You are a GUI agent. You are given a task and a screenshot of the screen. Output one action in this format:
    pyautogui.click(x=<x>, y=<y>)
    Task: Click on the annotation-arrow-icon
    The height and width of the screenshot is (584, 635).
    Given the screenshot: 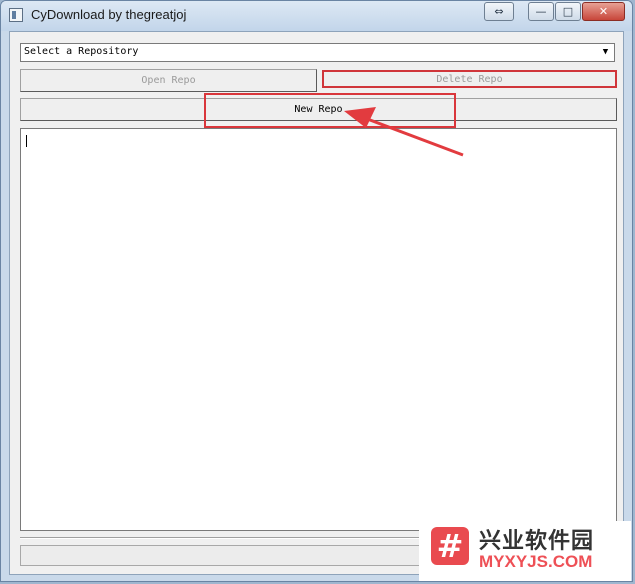 What is the action you would take?
    pyautogui.click(x=404, y=132)
    